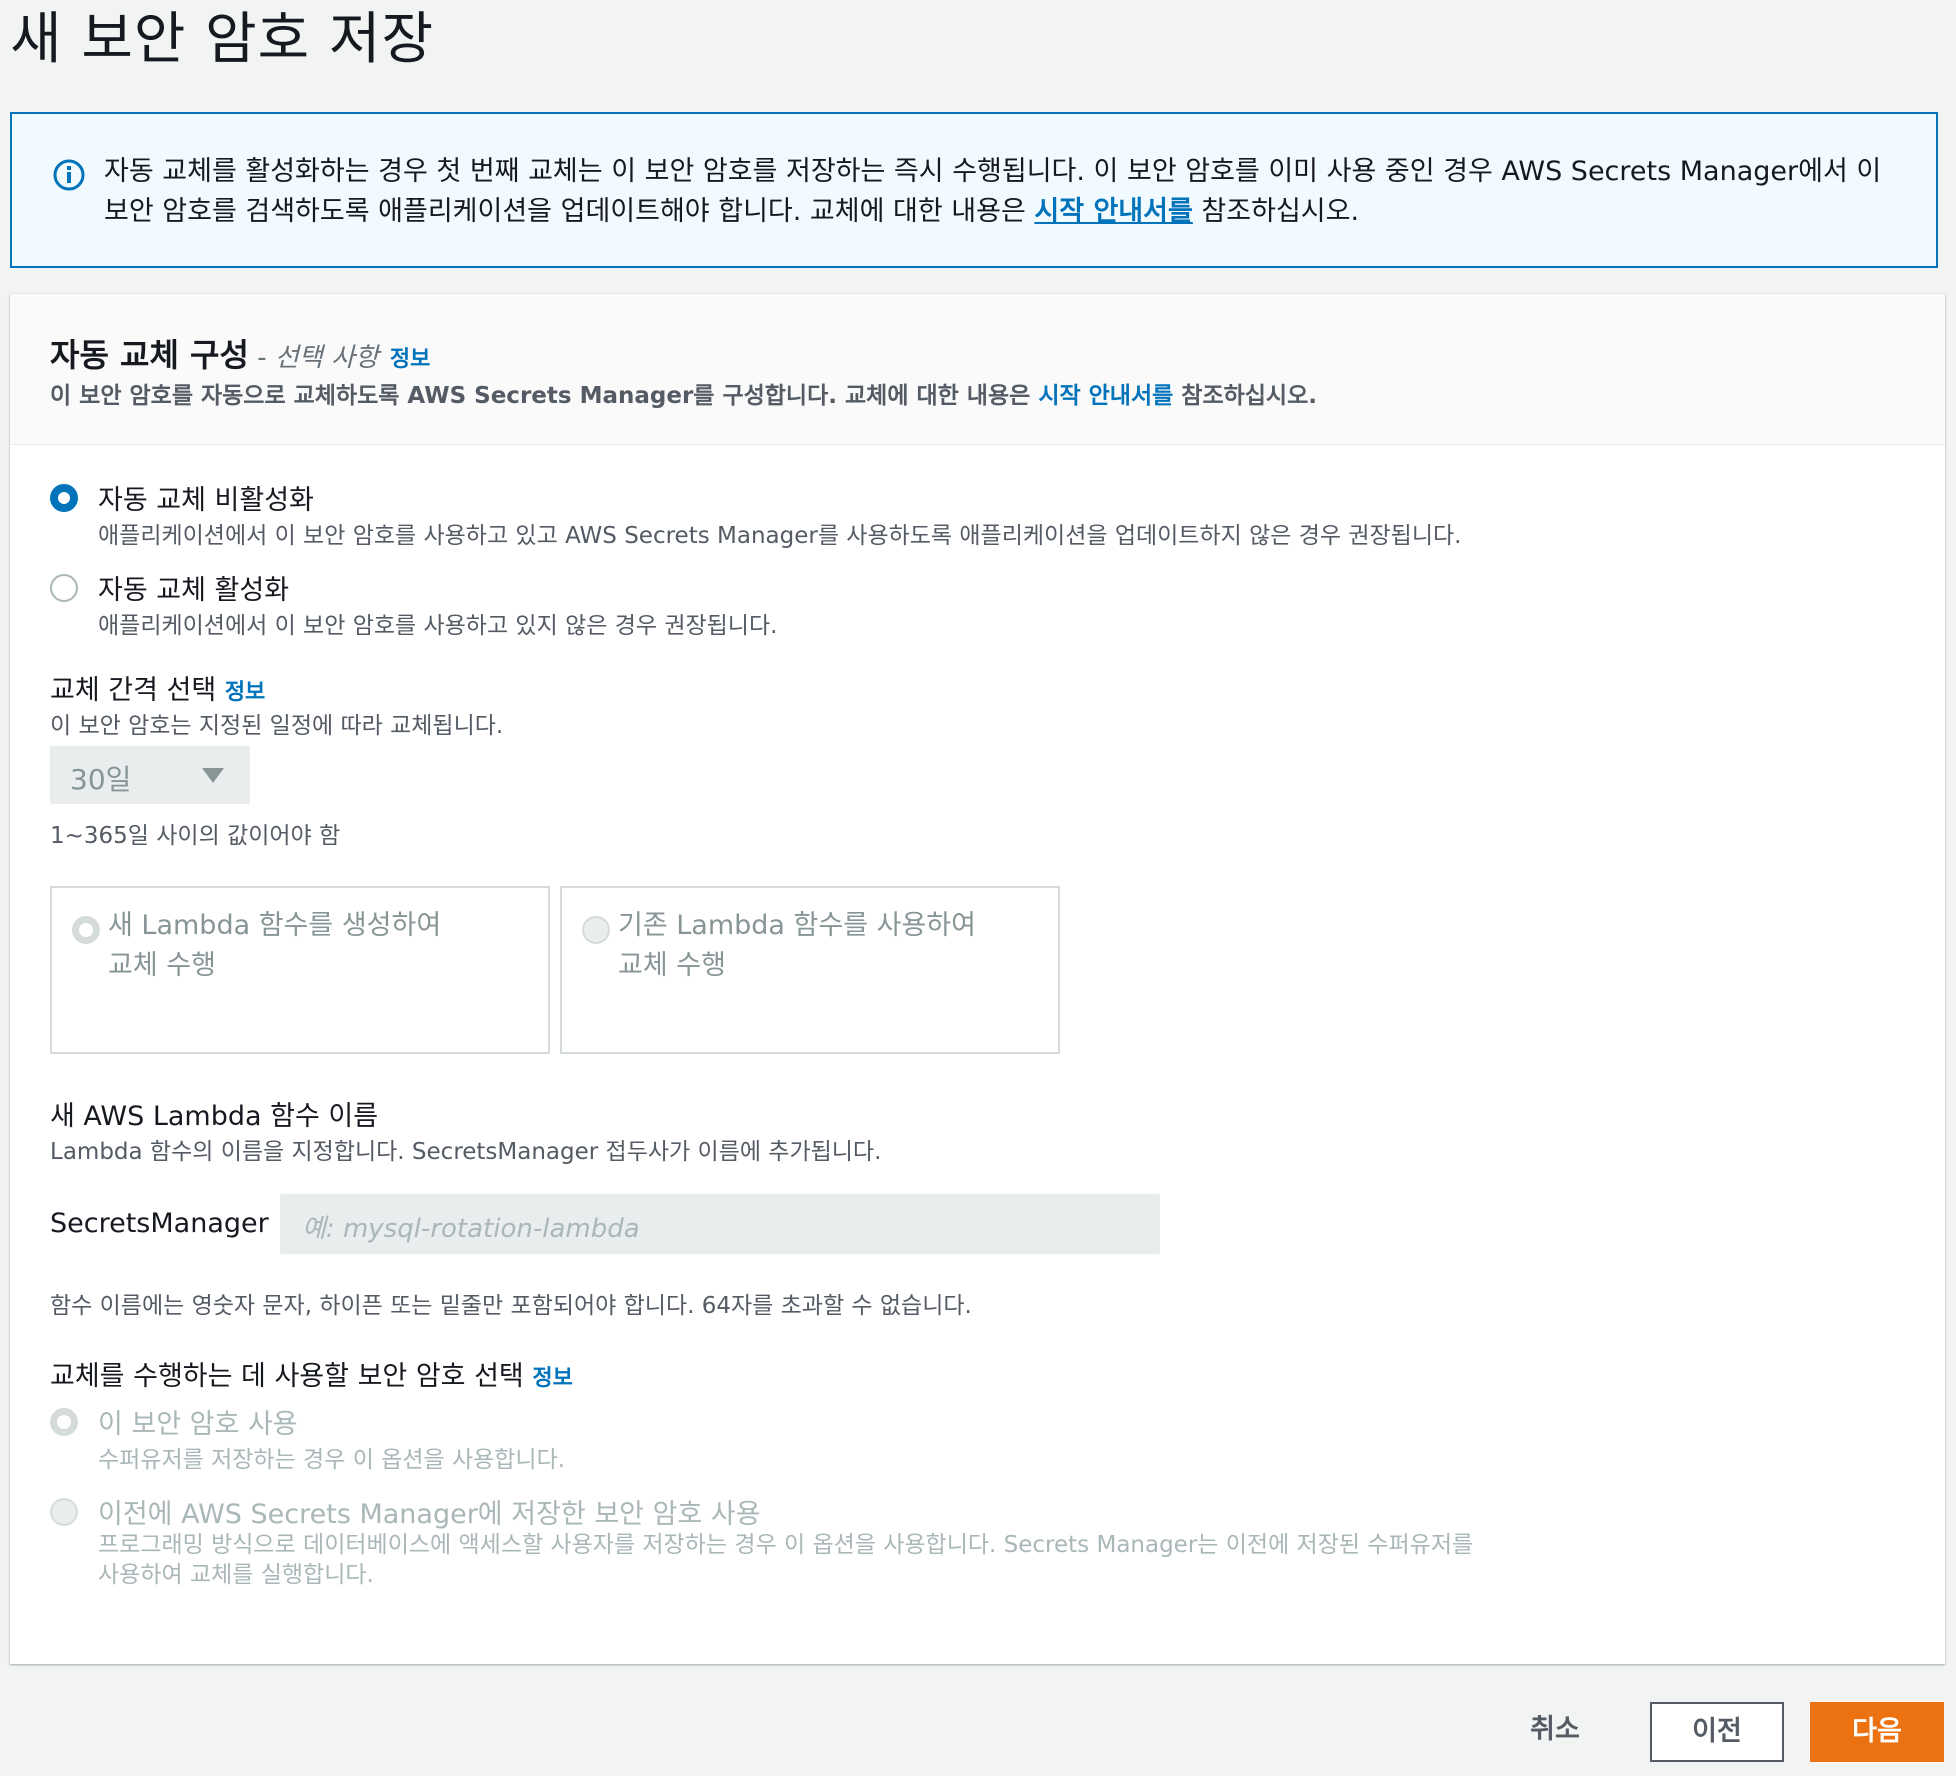 Image resolution: width=1956 pixels, height=1776 pixels. Describe the element at coordinates (313, 358) in the screenshot. I see `optional-label: - 선택 사항` at that location.